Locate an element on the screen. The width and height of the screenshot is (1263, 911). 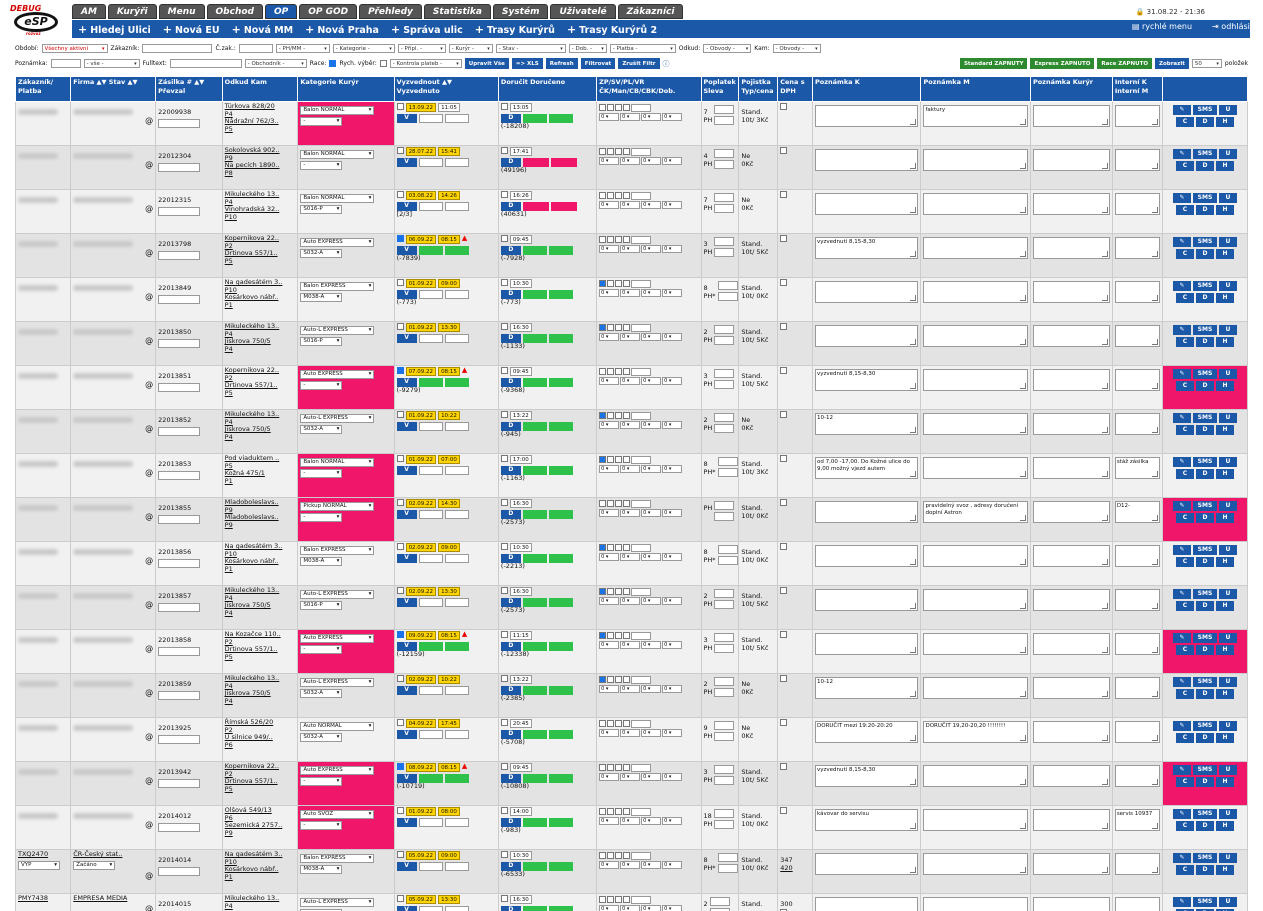
route-from: Sokolovská 902.. is located at coordinates (260, 151).